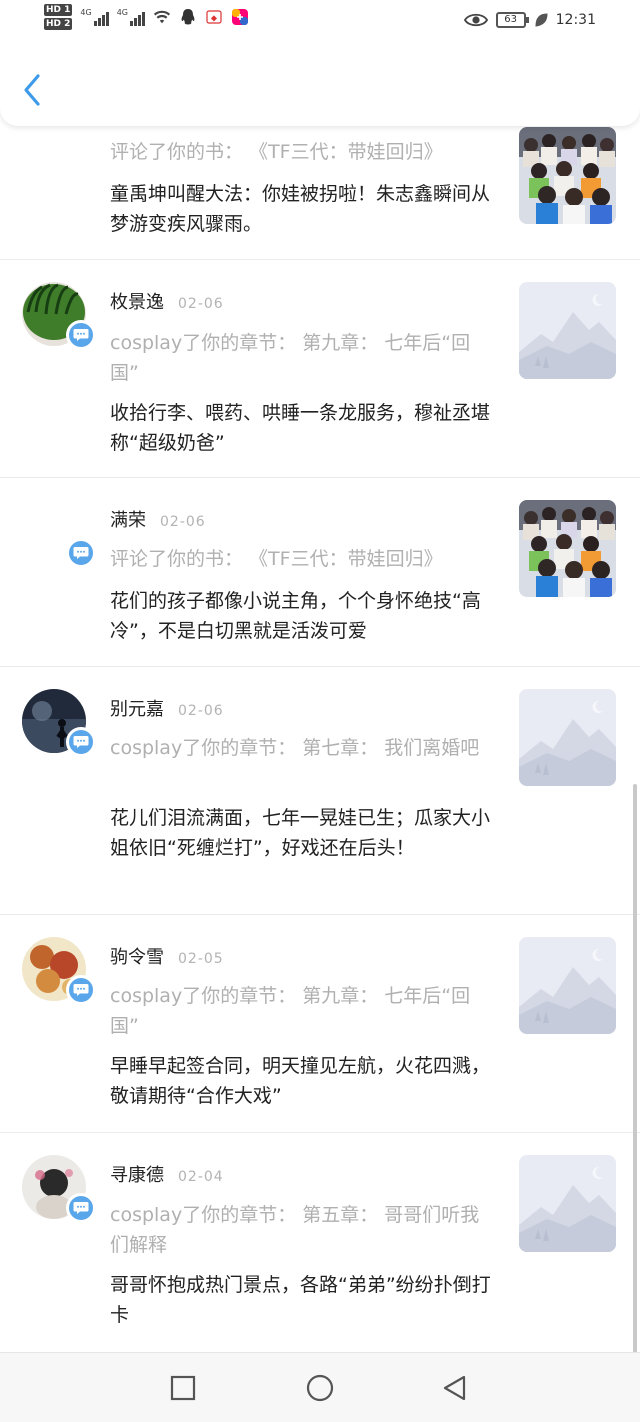 This screenshot has width=640, height=1422. What do you see at coordinates (541, 20) in the screenshot?
I see `leaf-icon` at bounding box center [541, 20].